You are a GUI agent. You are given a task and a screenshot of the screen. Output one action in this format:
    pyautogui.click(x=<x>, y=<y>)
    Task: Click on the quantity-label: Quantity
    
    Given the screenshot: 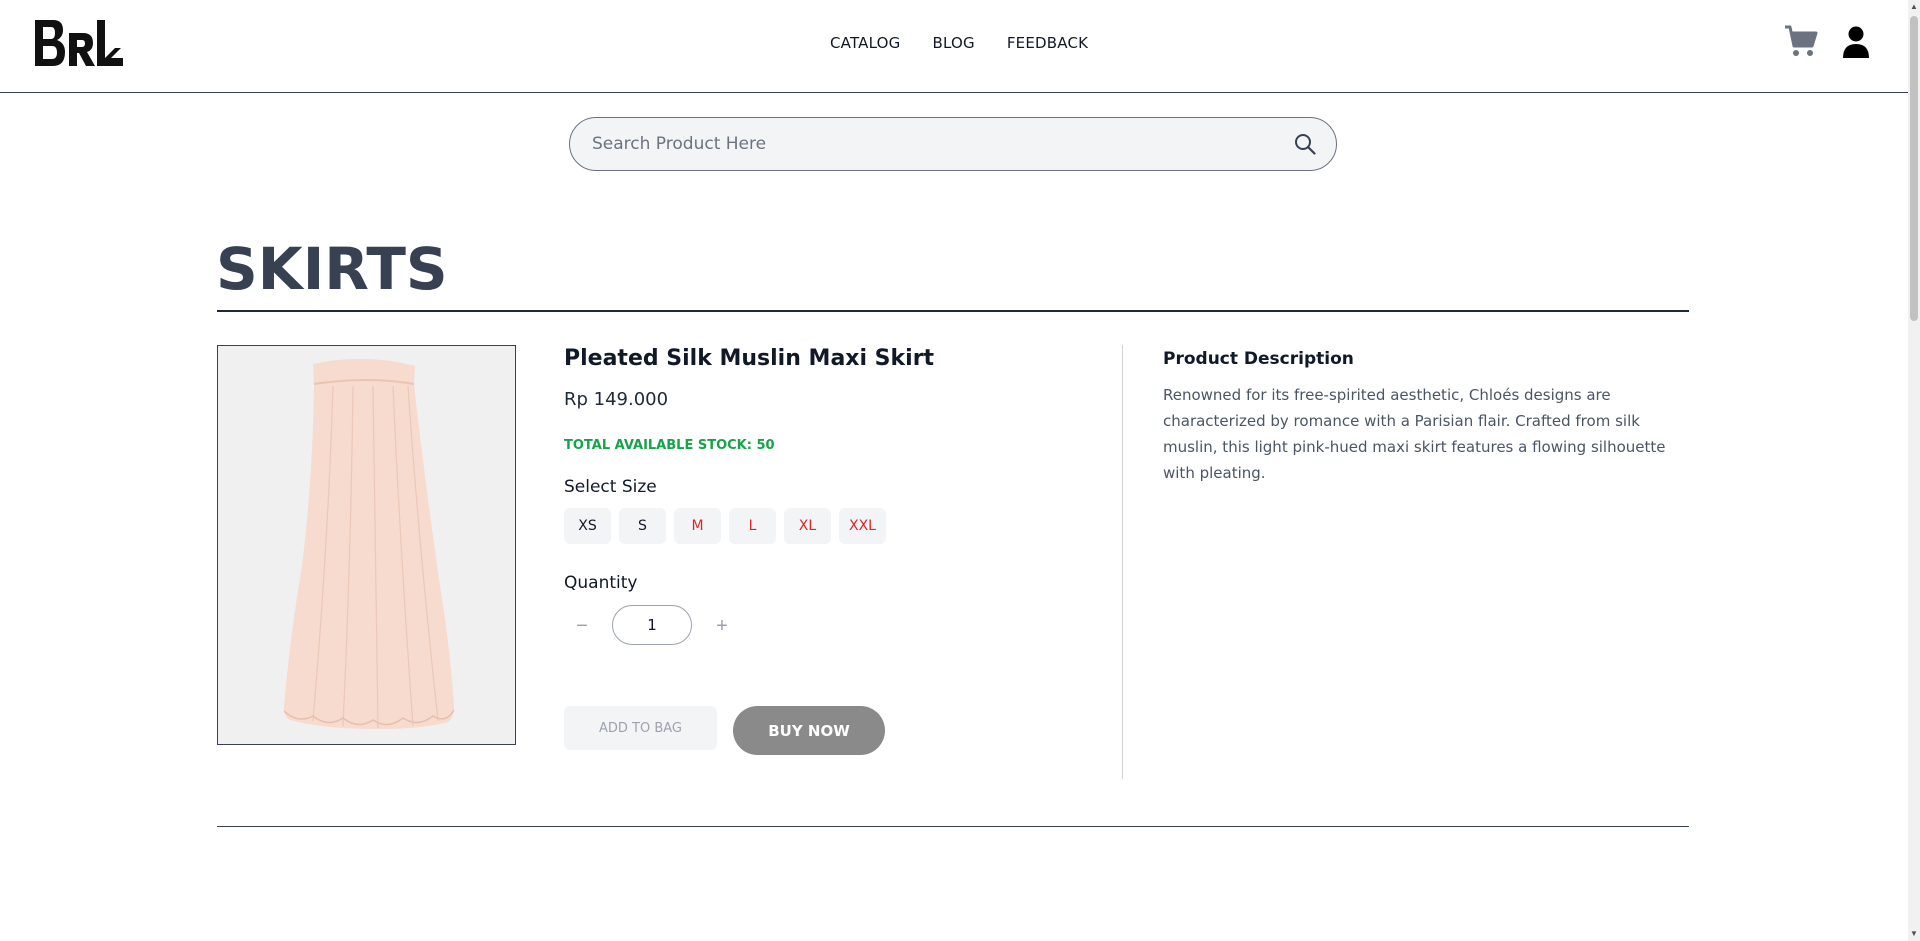 What is the action you would take?
    pyautogui.click(x=601, y=583)
    